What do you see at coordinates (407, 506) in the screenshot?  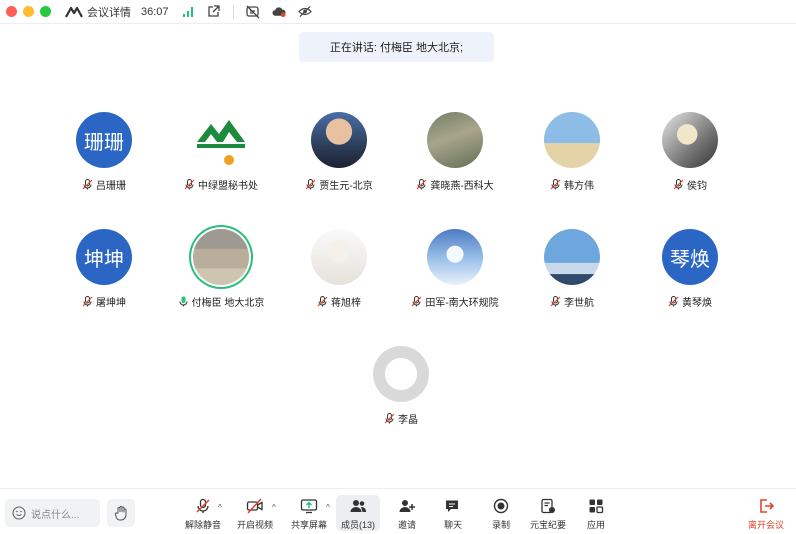 I see `add-user-icon` at bounding box center [407, 506].